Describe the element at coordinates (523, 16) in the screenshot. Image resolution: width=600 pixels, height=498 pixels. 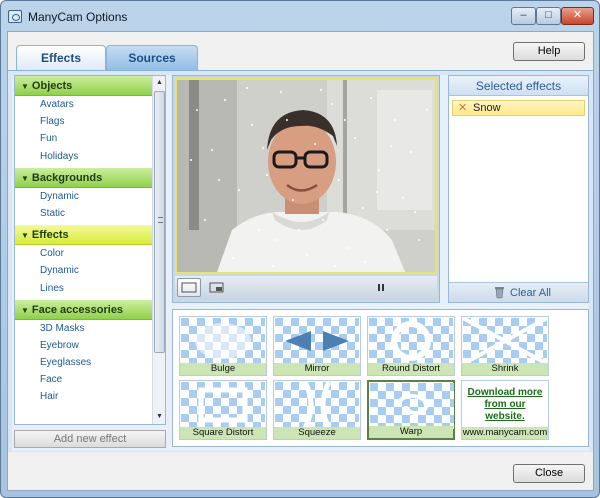
I see `minimize-button: –` at that location.